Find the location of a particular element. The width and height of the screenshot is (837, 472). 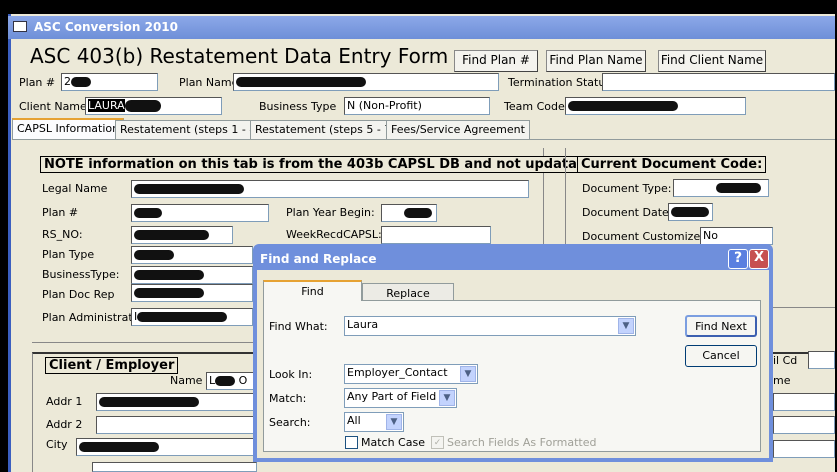

business-type-capsl-label: BusinessType: is located at coordinates (81, 274).